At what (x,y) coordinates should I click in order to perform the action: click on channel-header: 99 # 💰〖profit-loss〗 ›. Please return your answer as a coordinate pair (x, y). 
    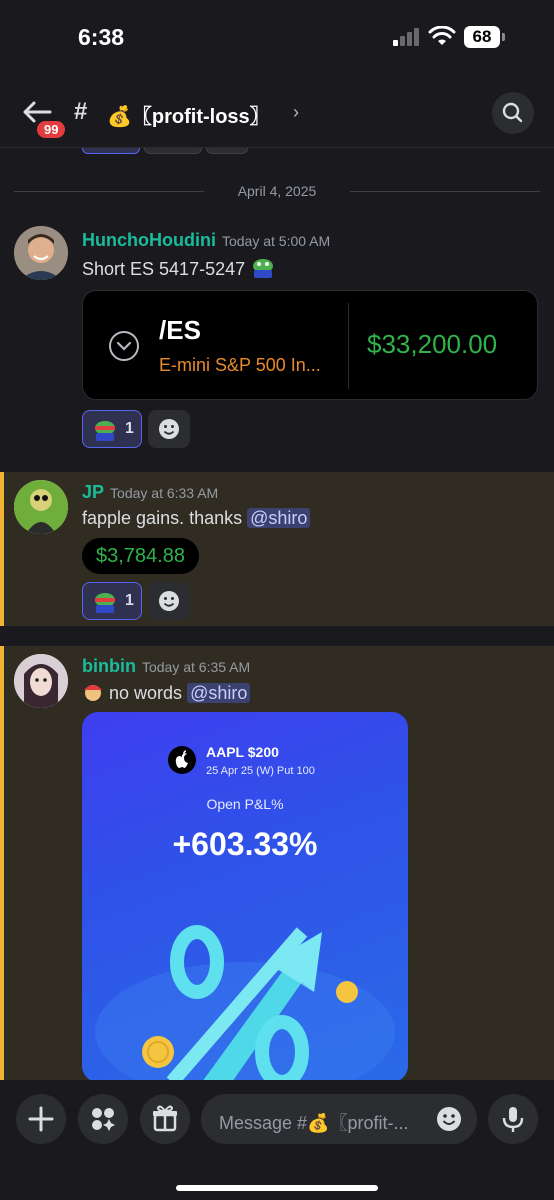
    Looking at the image, I should click on (277, 114).